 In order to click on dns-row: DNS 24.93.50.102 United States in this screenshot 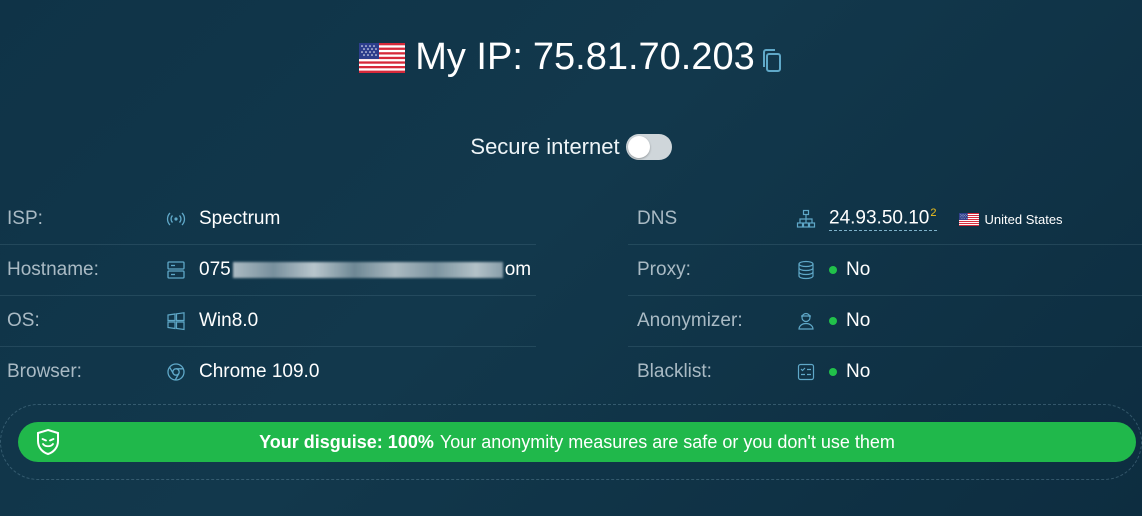, I will do `click(885, 219)`.